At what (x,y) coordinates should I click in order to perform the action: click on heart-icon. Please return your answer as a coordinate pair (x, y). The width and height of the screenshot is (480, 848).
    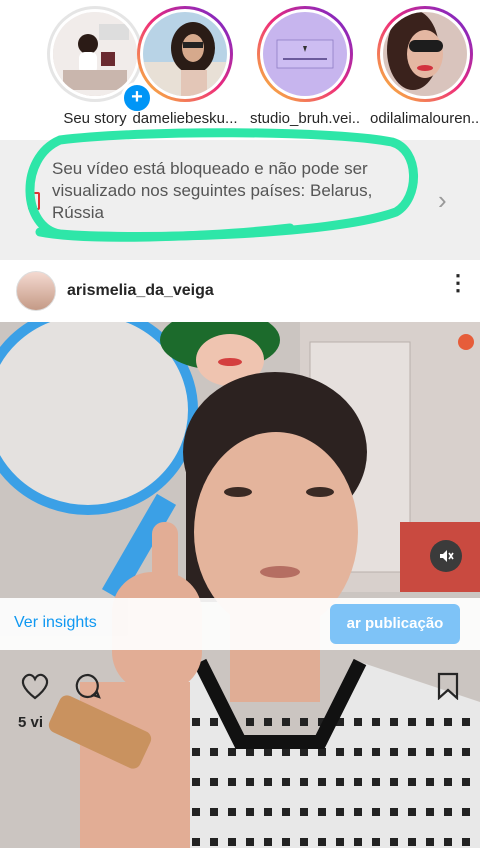
    Looking at the image, I should click on (35, 686).